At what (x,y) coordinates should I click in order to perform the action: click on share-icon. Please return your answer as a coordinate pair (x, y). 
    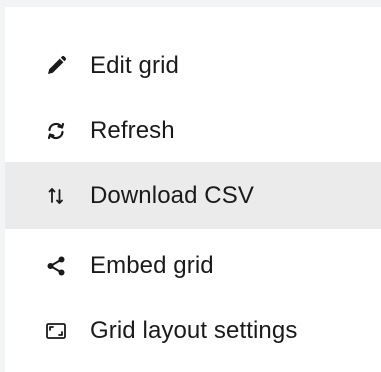
    Looking at the image, I should click on (56, 266).